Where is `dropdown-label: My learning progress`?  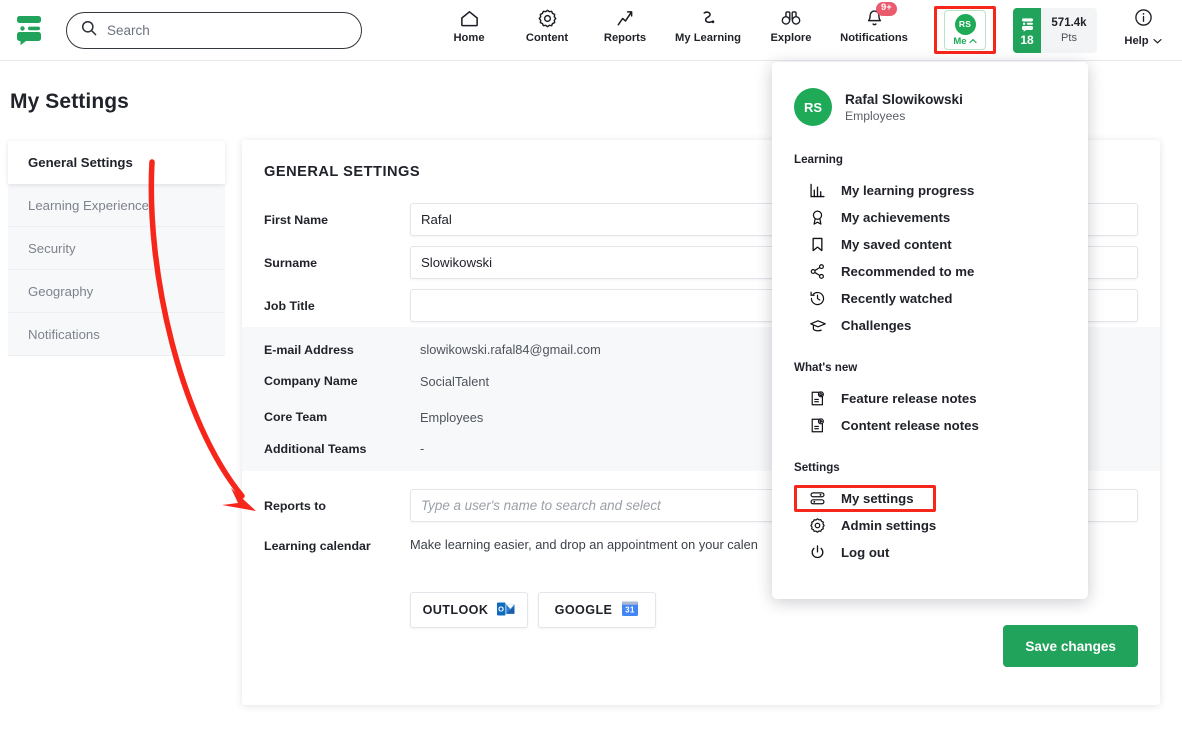 dropdown-label: My learning progress is located at coordinates (908, 190).